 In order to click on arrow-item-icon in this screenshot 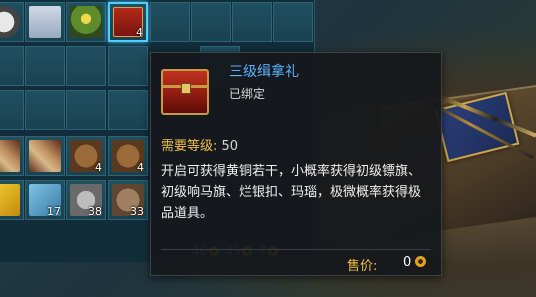, I will do `click(10, 22)`.